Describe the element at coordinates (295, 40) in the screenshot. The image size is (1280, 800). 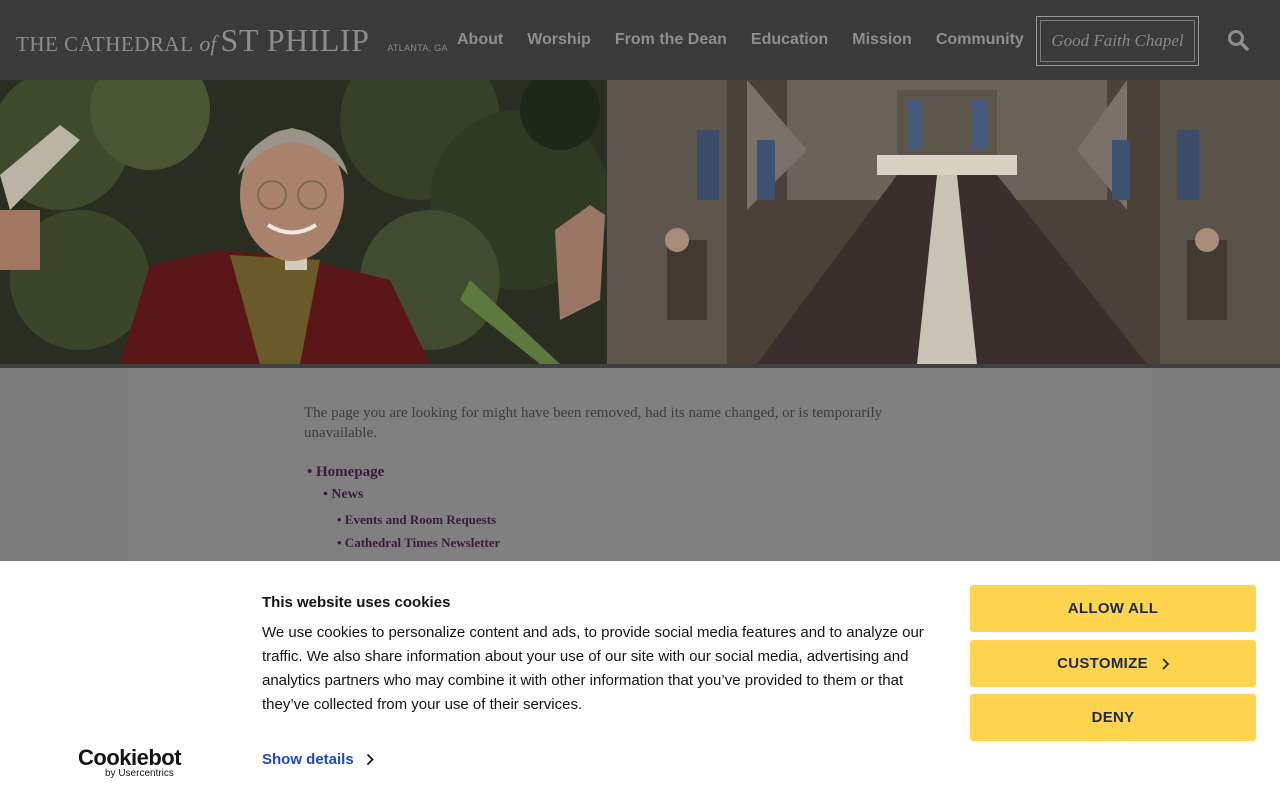
I see `logo-name-text: ST PHILIP` at that location.